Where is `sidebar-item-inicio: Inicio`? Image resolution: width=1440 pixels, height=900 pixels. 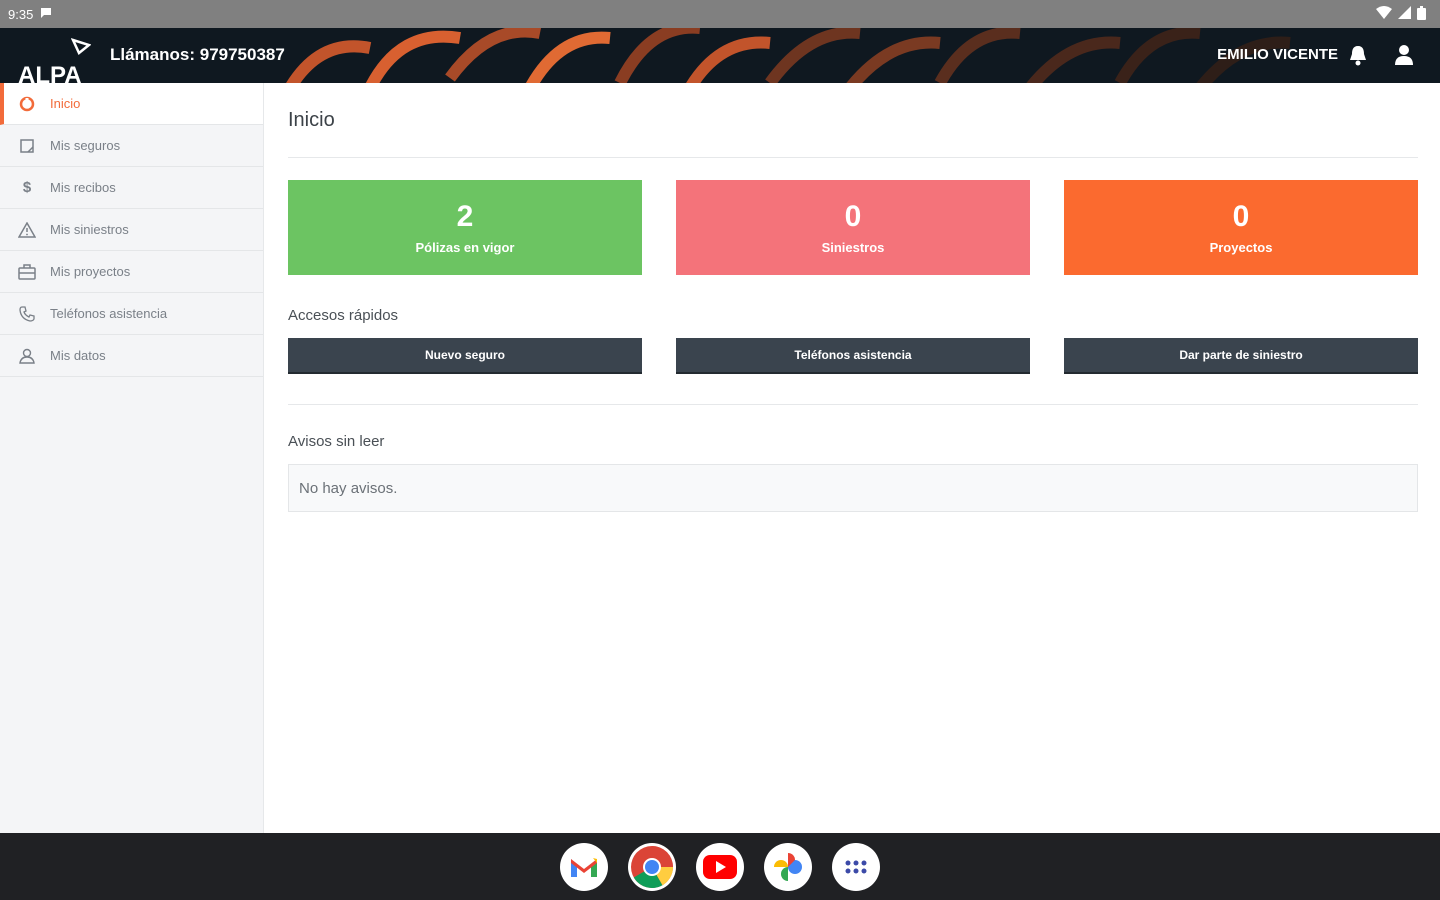
sidebar-item-inicio: Inicio is located at coordinates (131, 104).